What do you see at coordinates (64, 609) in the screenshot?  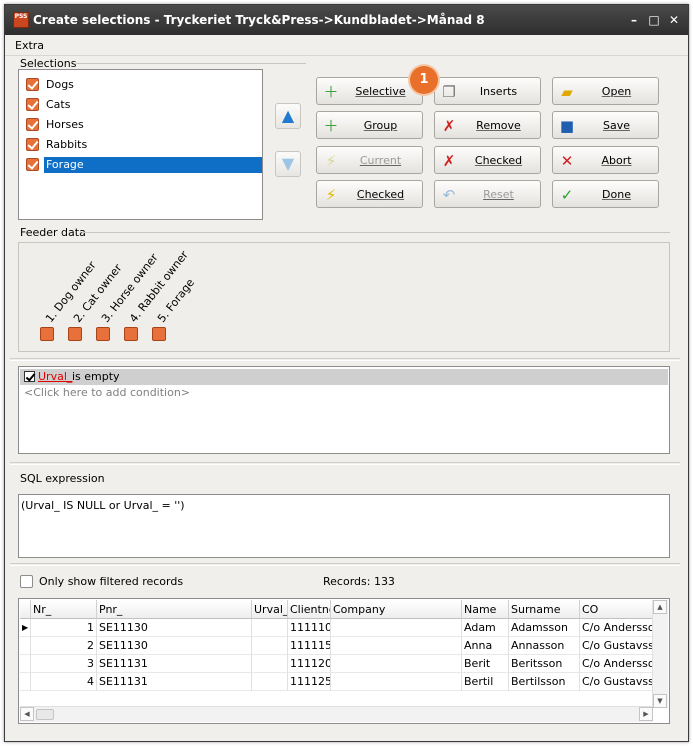 I see `column-header: Nr_` at bounding box center [64, 609].